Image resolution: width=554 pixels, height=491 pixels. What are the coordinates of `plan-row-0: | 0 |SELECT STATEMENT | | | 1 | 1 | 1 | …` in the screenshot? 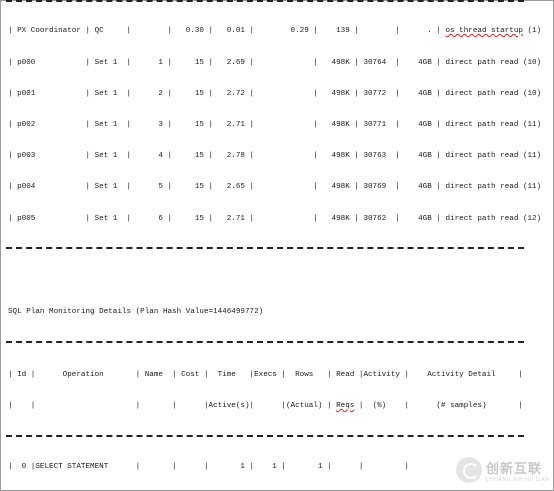 It's located at (209, 467).